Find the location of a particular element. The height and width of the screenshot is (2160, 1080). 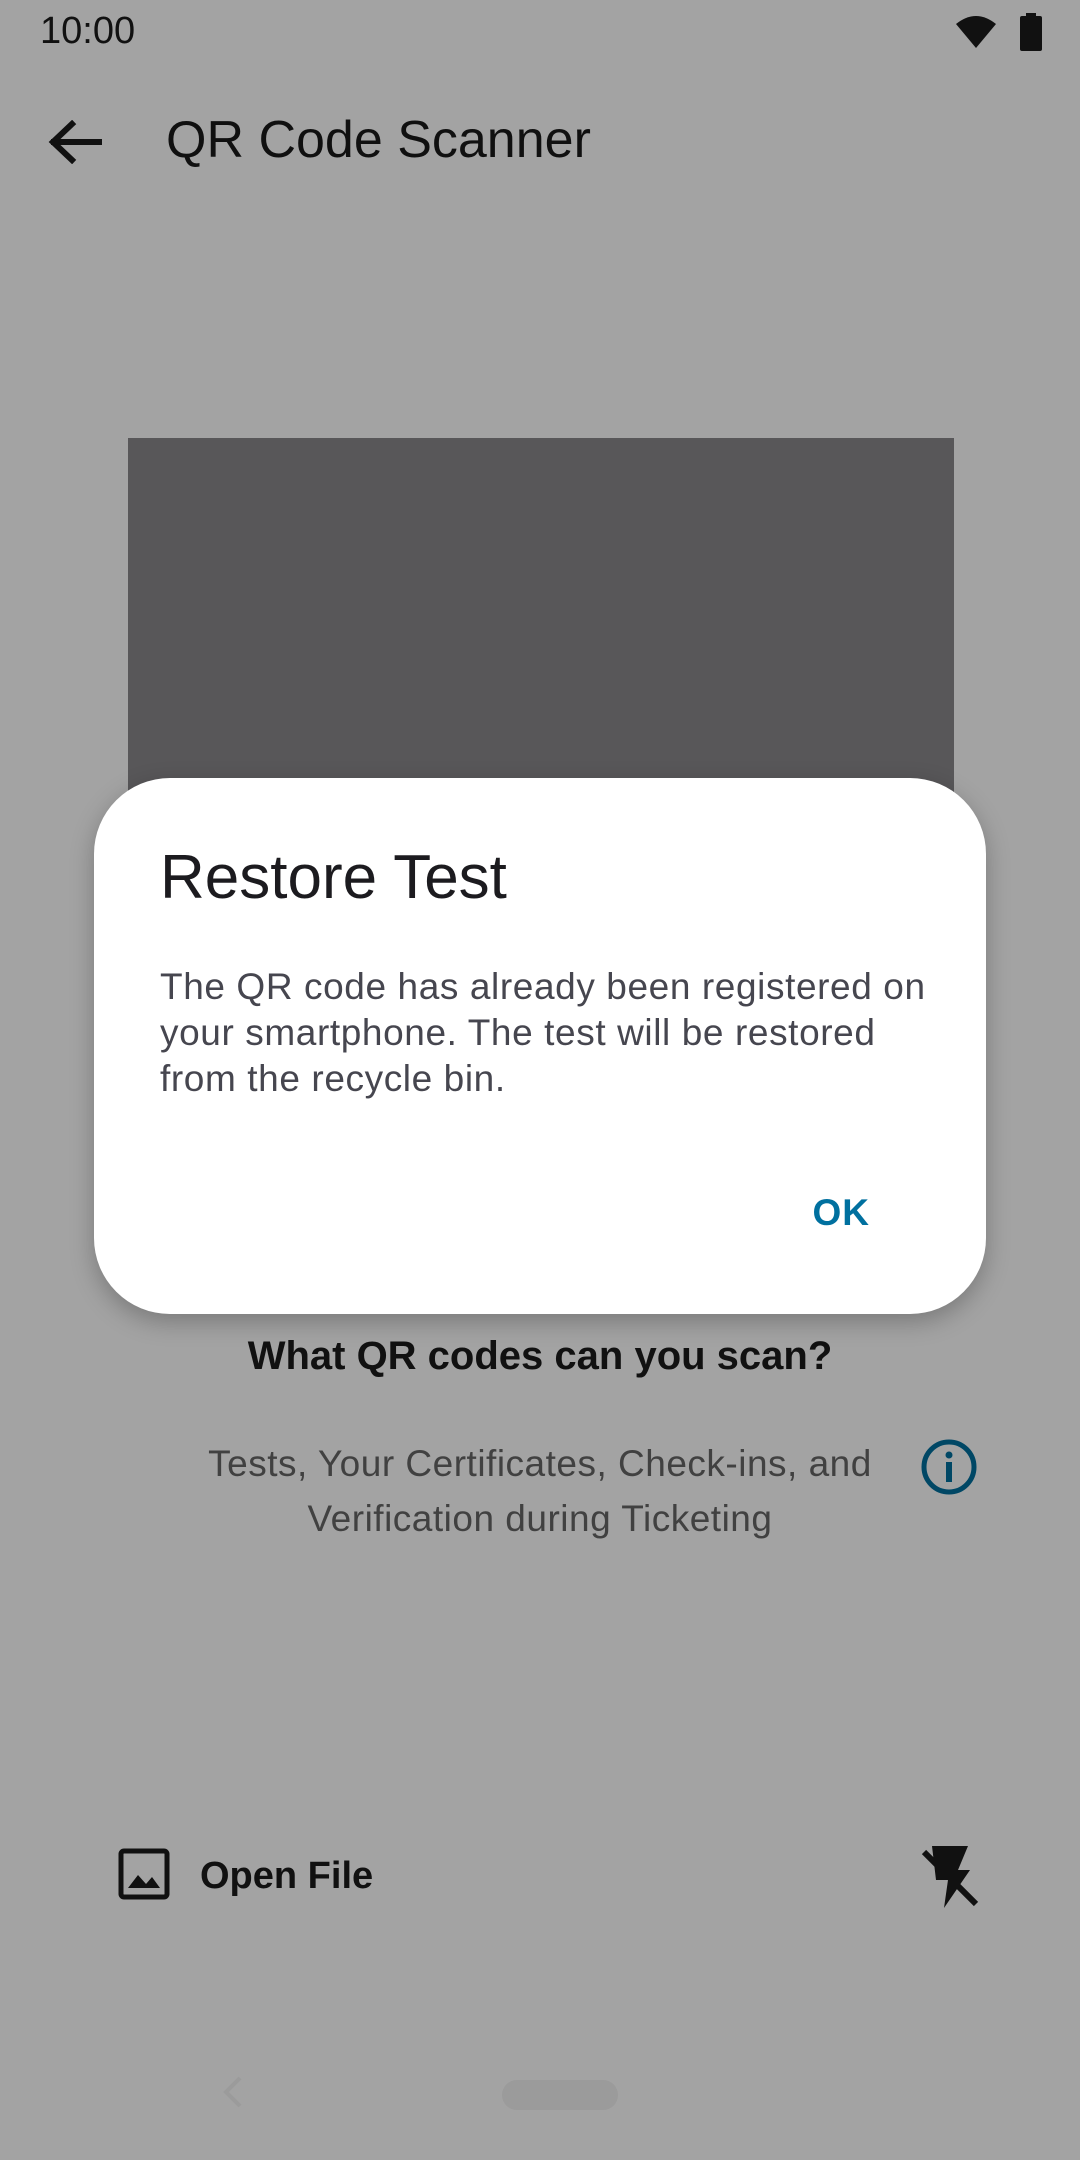

ok-button: OK is located at coordinates (842, 1213).